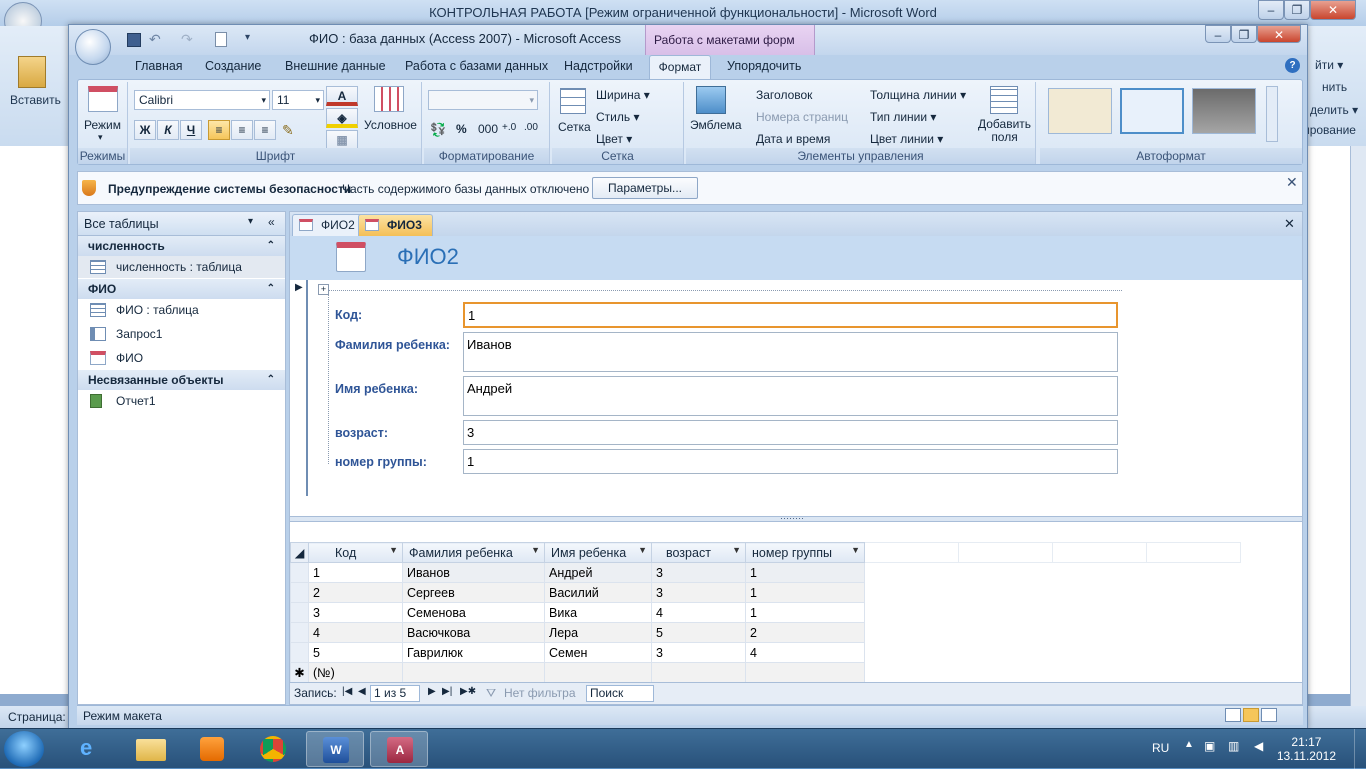 The width and height of the screenshot is (1366, 769). What do you see at coordinates (473, 572) in the screenshot?
I see `table-cell: Иванов` at bounding box center [473, 572].